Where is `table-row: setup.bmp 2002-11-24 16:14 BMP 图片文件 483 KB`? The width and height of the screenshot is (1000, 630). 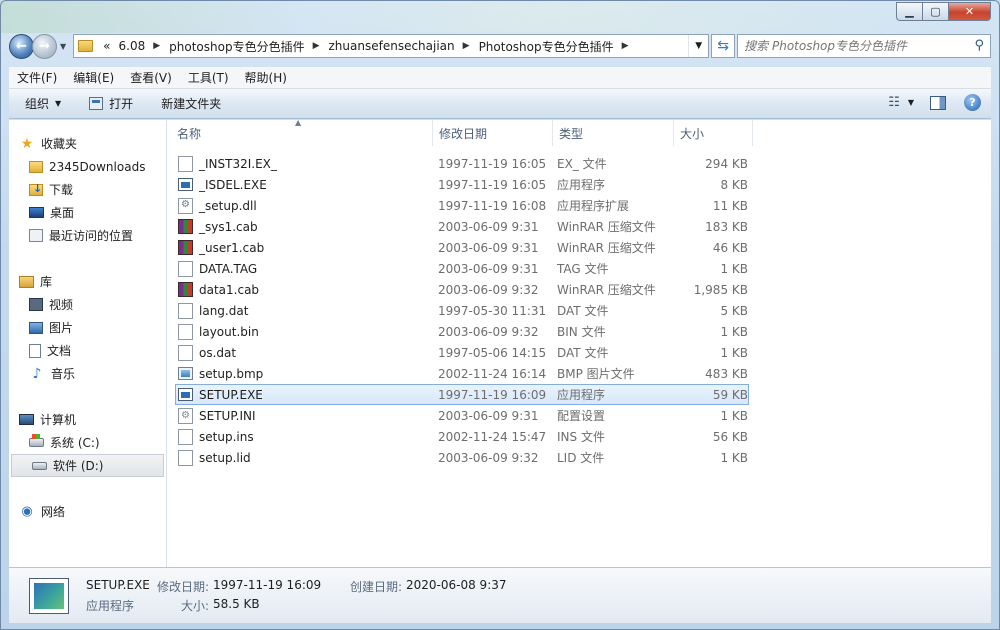
table-row: setup.bmp 2002-11-24 16:14 BMP 图片文件 483 KB is located at coordinates (462, 373).